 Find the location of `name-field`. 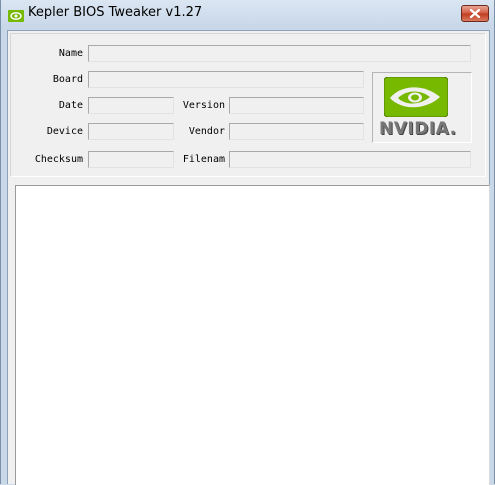

name-field is located at coordinates (279, 53).